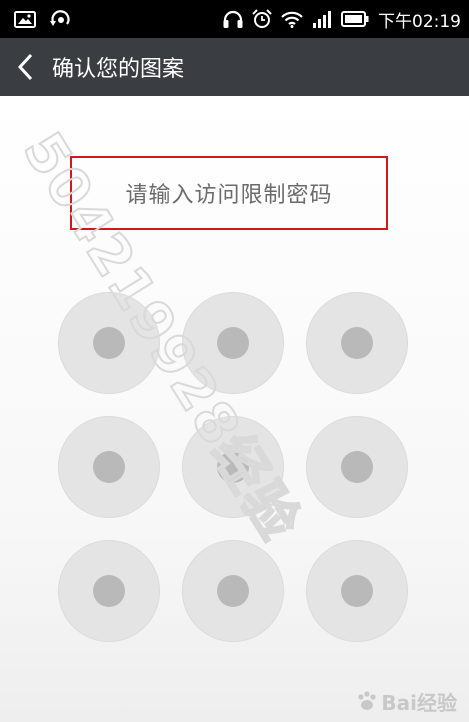  I want to click on wifi-icon, so click(292, 19).